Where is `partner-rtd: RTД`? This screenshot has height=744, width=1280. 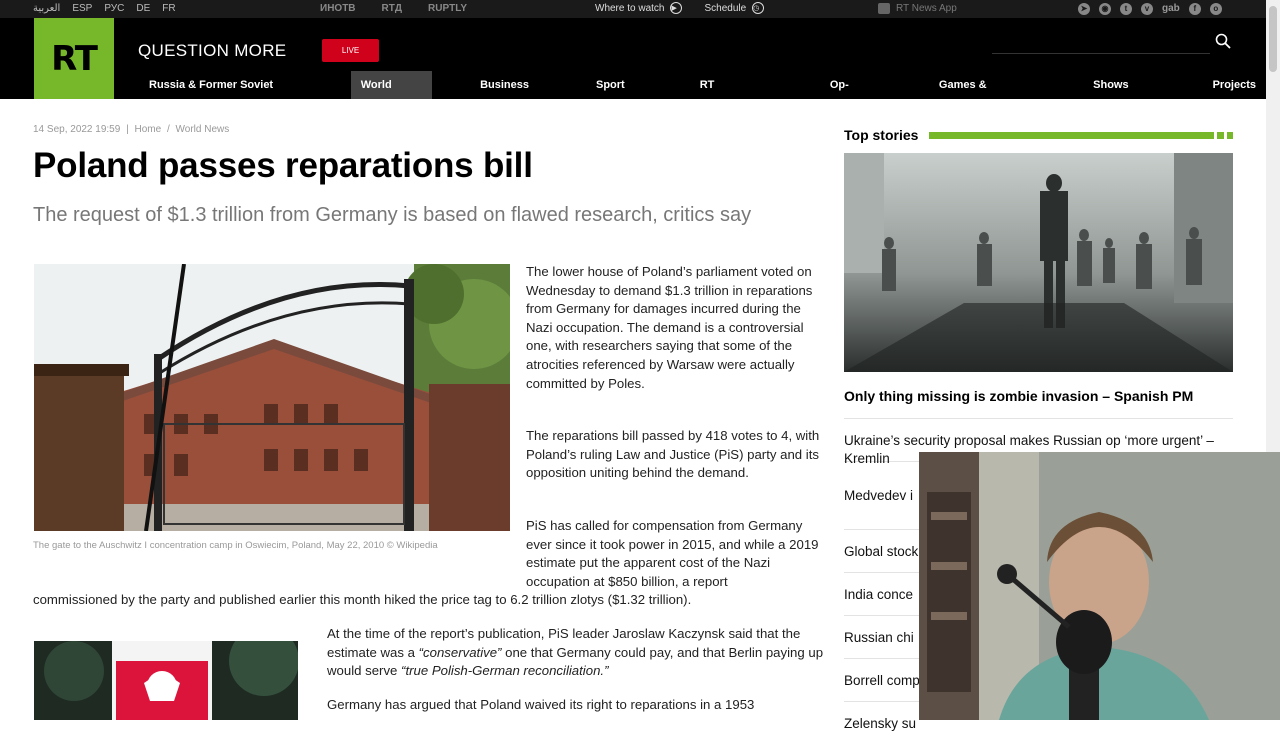 partner-rtd: RTД is located at coordinates (392, 8).